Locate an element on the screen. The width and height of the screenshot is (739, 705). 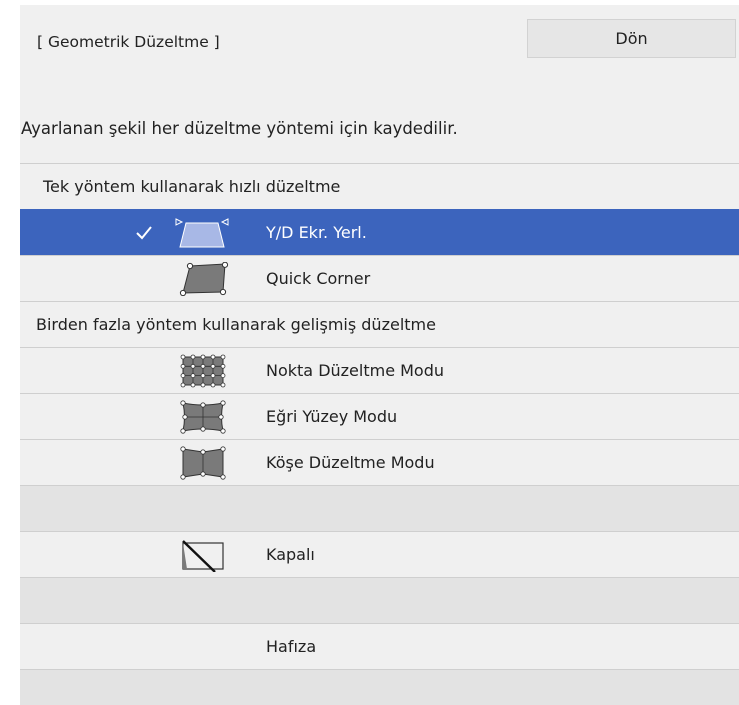
checkmark-icon is located at coordinates (144, 233).